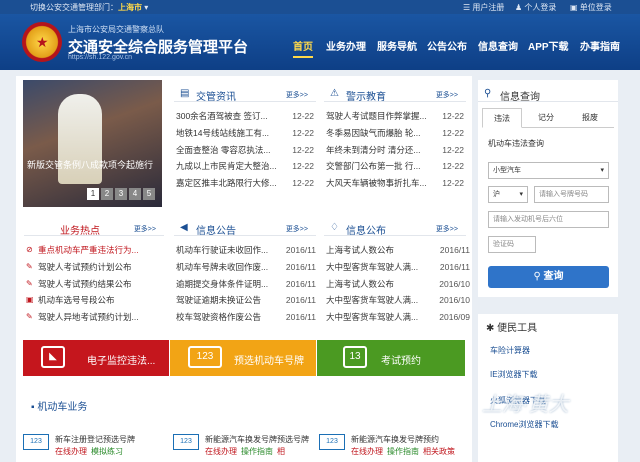 This screenshot has height=462, width=640. I want to click on list-item: 上海考试人数公布 2016/10, so click(398, 284).